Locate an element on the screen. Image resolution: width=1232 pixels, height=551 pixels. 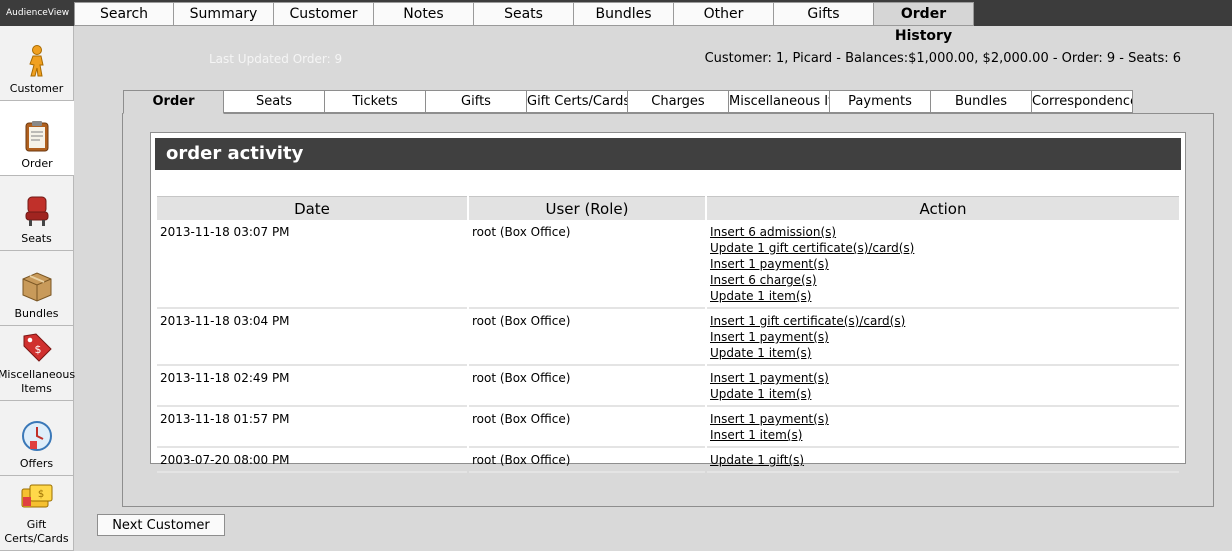
sidebar-item-label: Offers is located at coordinates (36, 463).